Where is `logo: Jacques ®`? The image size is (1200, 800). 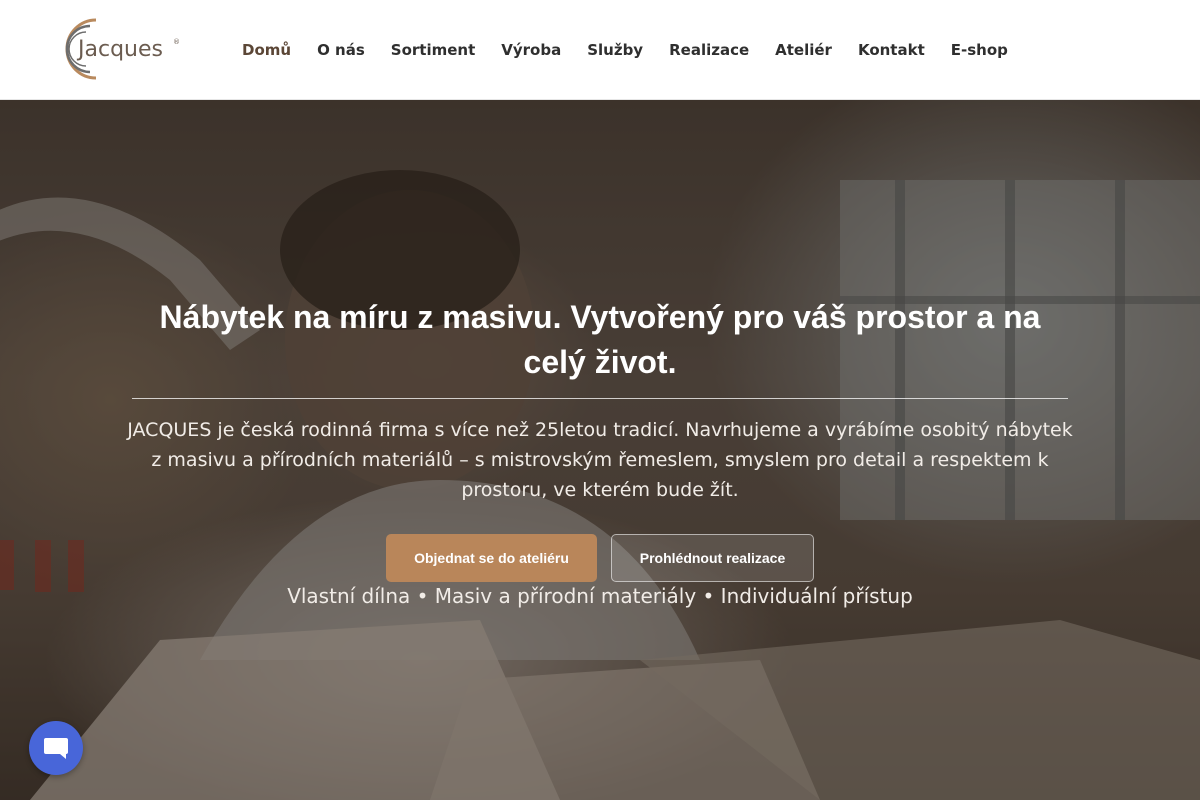 logo: Jacques ® is located at coordinates (115, 49).